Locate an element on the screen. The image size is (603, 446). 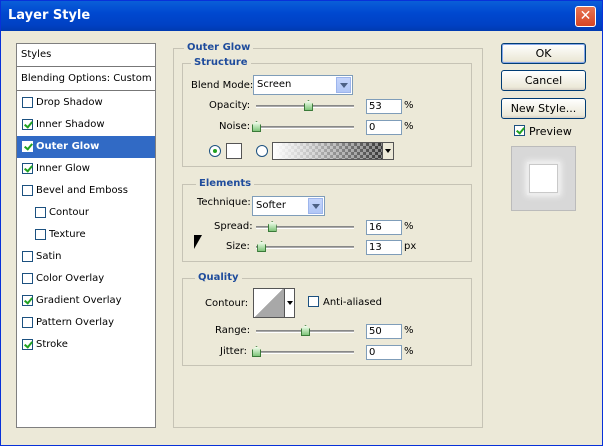
close-icon: ✕ is located at coordinates (585, 16).